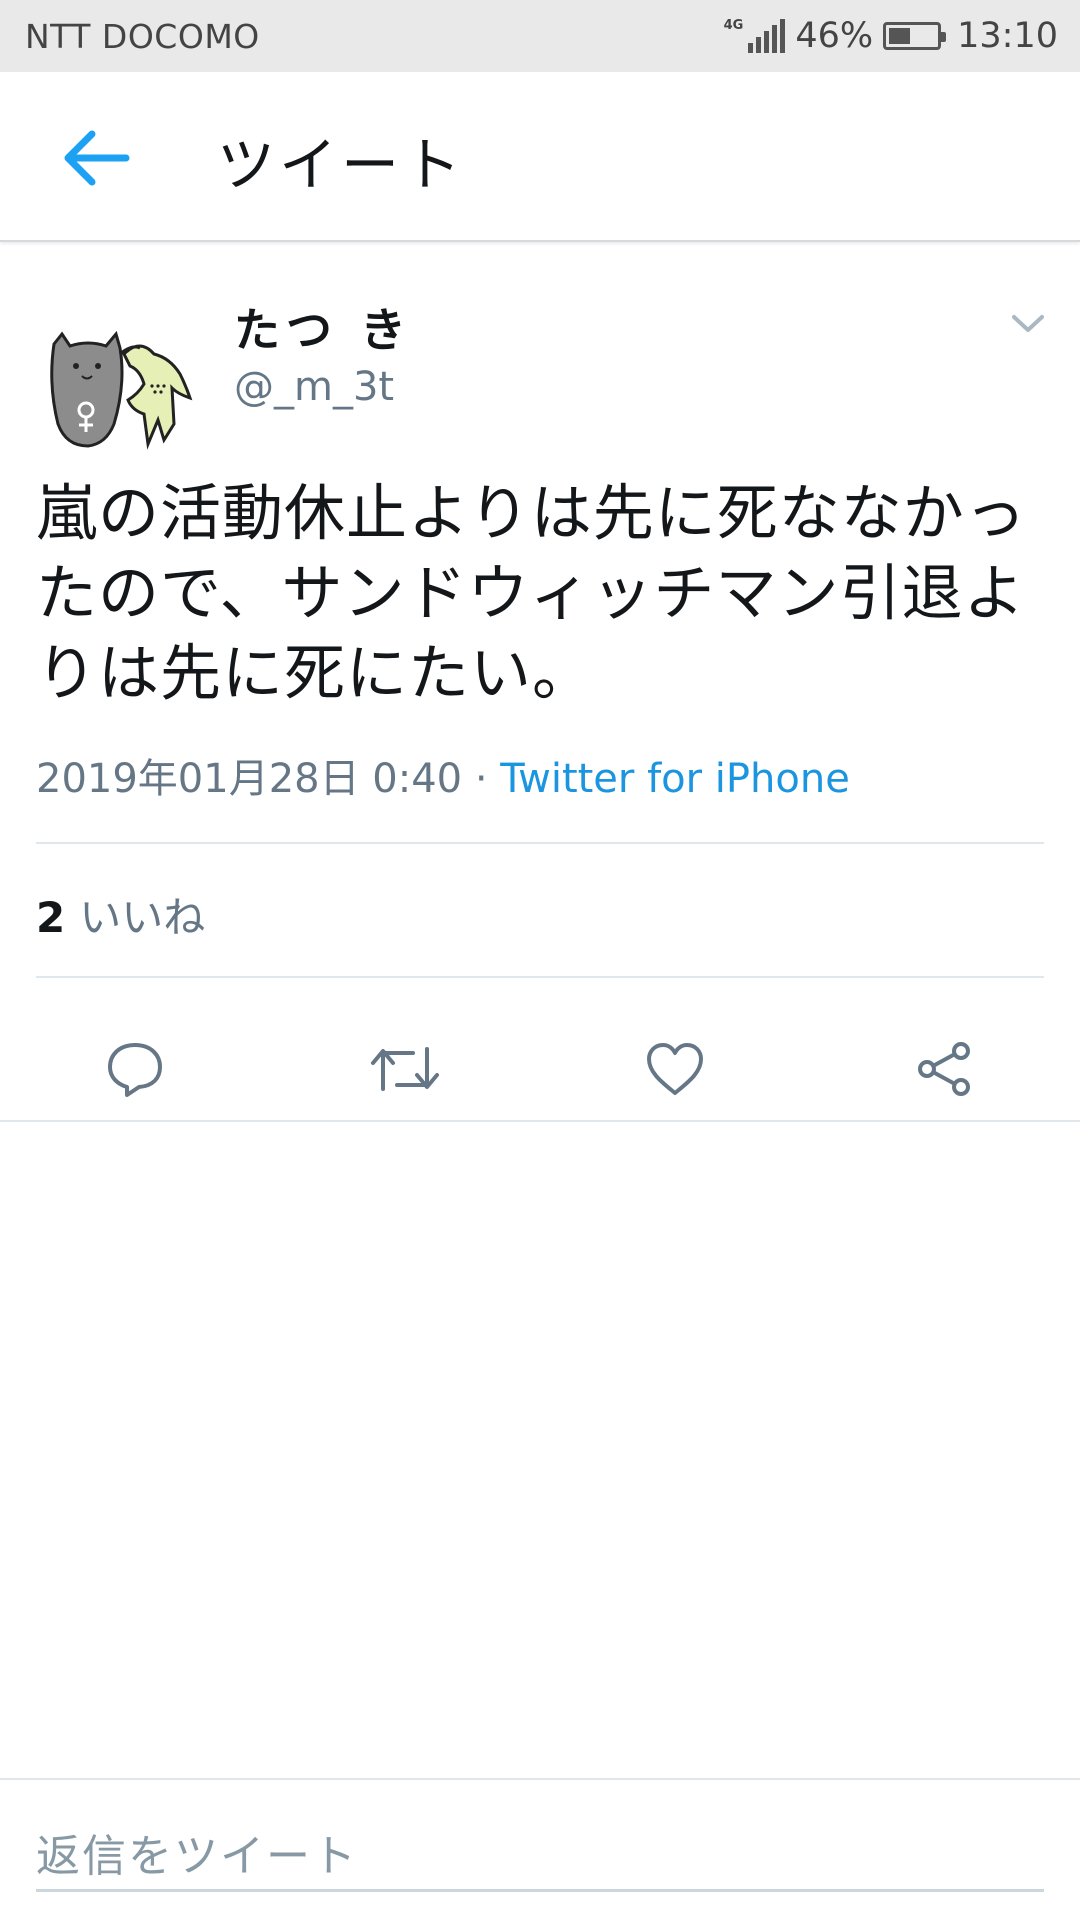 This screenshot has width=1080, height=1920. I want to click on user-handle: @_m_3t, so click(314, 387).